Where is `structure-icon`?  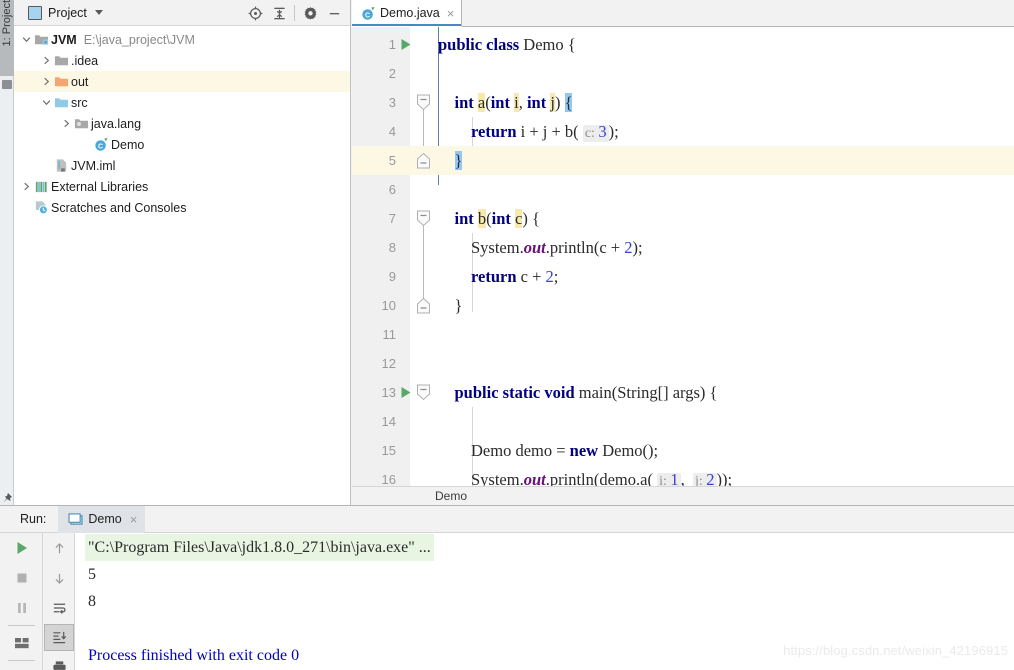
structure-icon is located at coordinates (7, 84).